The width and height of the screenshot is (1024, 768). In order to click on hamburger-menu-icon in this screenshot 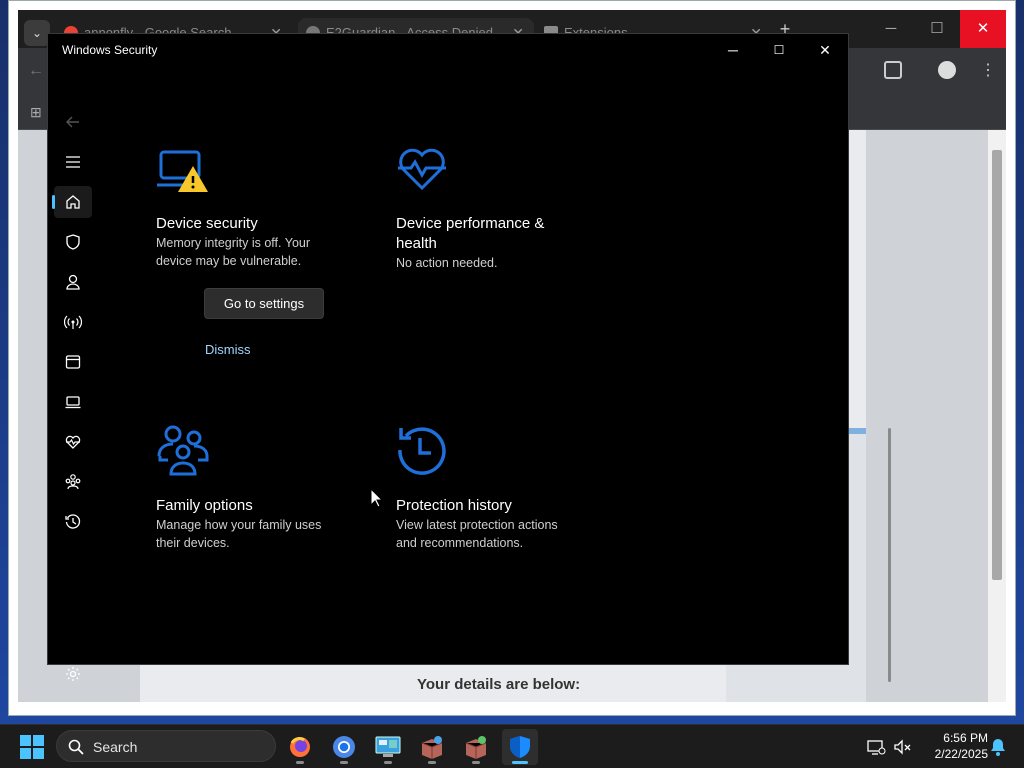, I will do `click(73, 162)`.